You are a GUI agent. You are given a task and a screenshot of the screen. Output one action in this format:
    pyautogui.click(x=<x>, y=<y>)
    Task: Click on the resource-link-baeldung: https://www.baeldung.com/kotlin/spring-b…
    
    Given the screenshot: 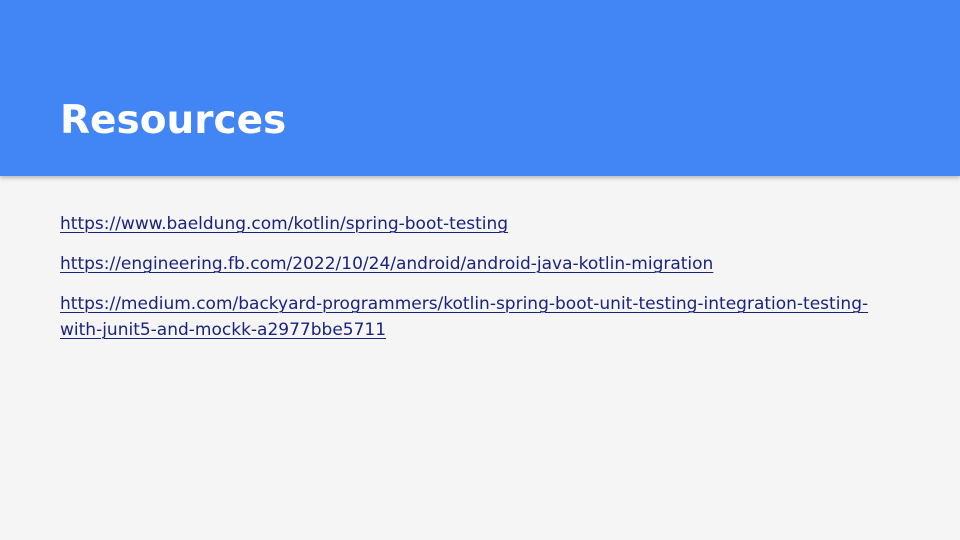 What is the action you would take?
    pyautogui.click(x=284, y=224)
    